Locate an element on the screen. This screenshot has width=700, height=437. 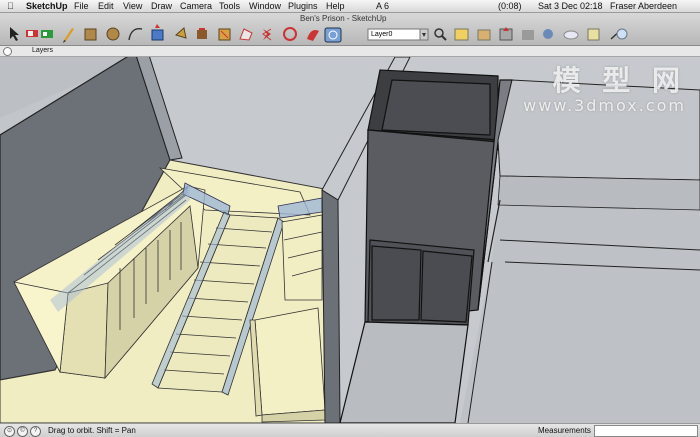
measurements-label: Measurements is located at coordinates (564, 430).